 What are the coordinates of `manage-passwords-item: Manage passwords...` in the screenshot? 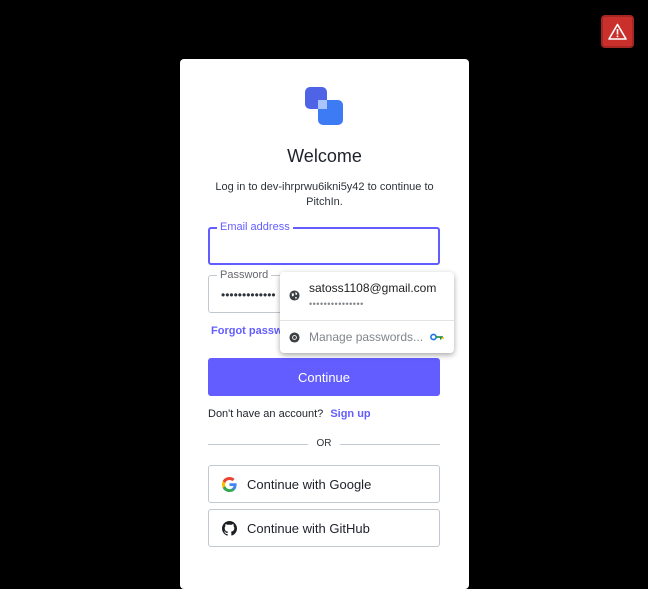 It's located at (367, 336).